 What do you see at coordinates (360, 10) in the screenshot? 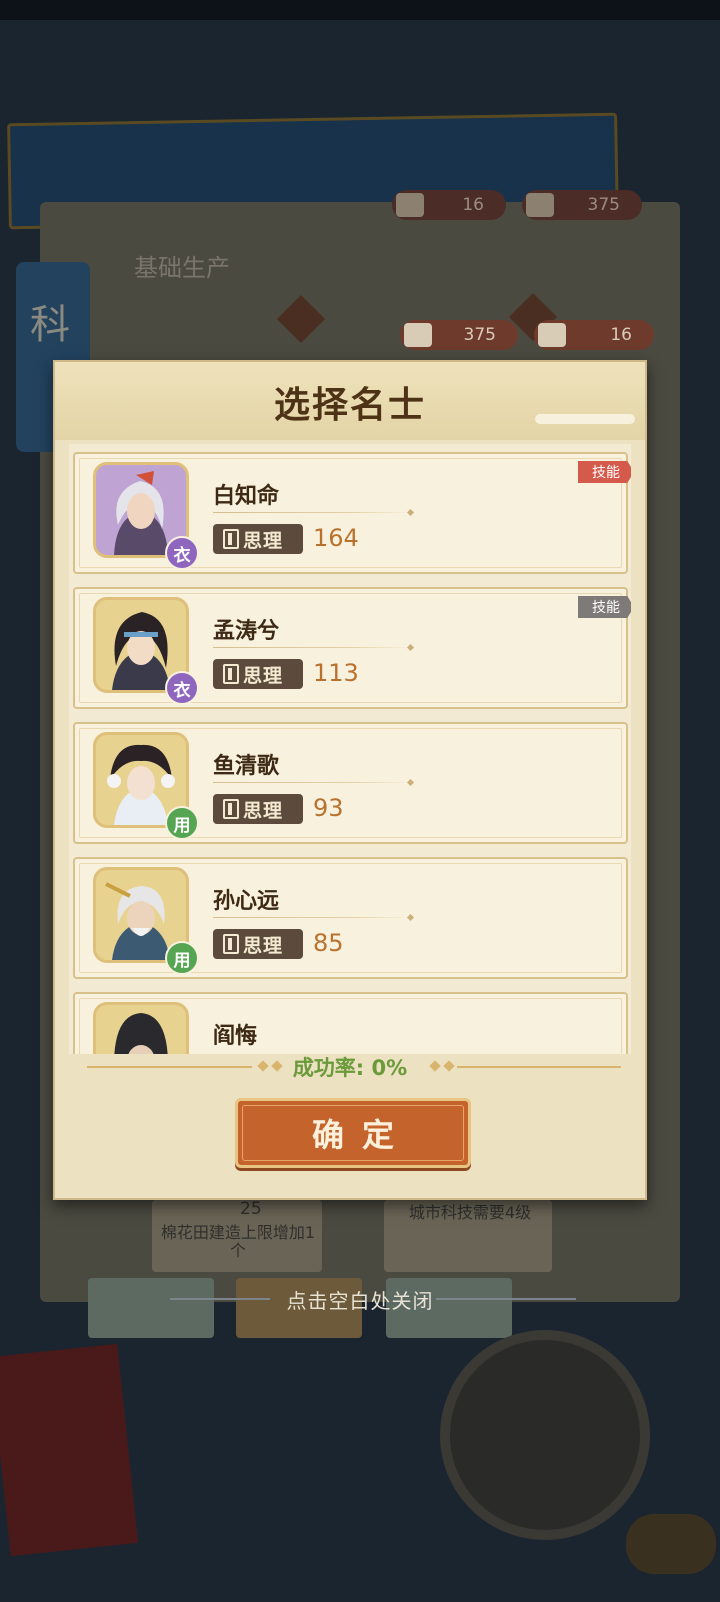
I see `status-bar` at bounding box center [360, 10].